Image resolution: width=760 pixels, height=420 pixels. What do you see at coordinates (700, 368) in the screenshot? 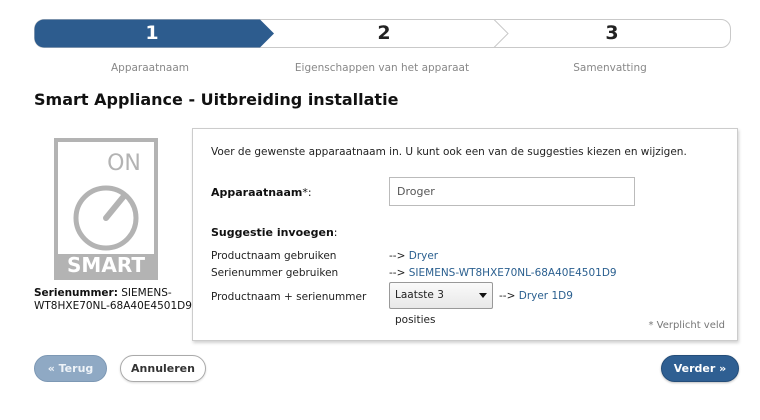
I see `next-button: Verder »` at bounding box center [700, 368].